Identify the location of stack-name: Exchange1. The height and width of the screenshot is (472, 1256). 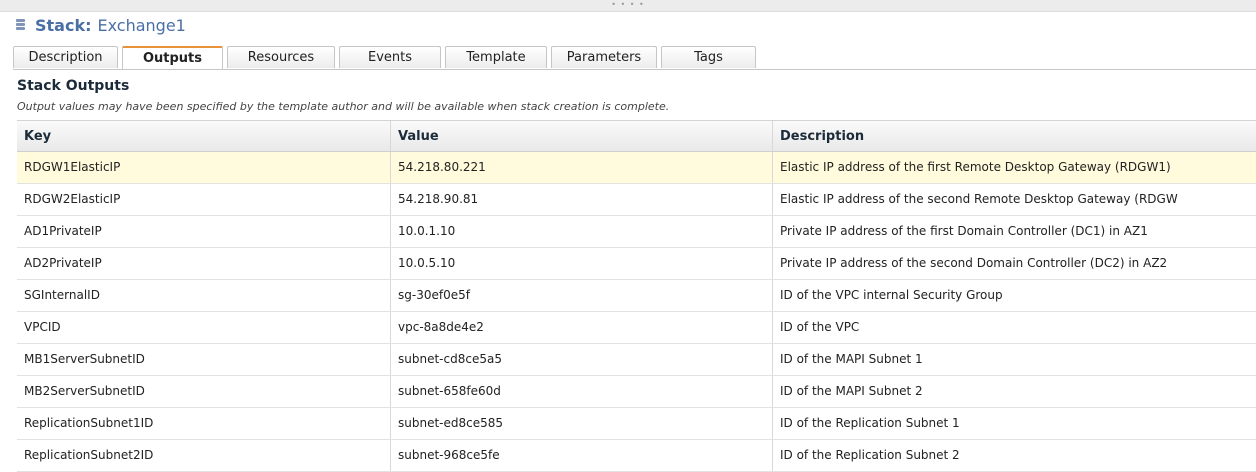
(141, 25).